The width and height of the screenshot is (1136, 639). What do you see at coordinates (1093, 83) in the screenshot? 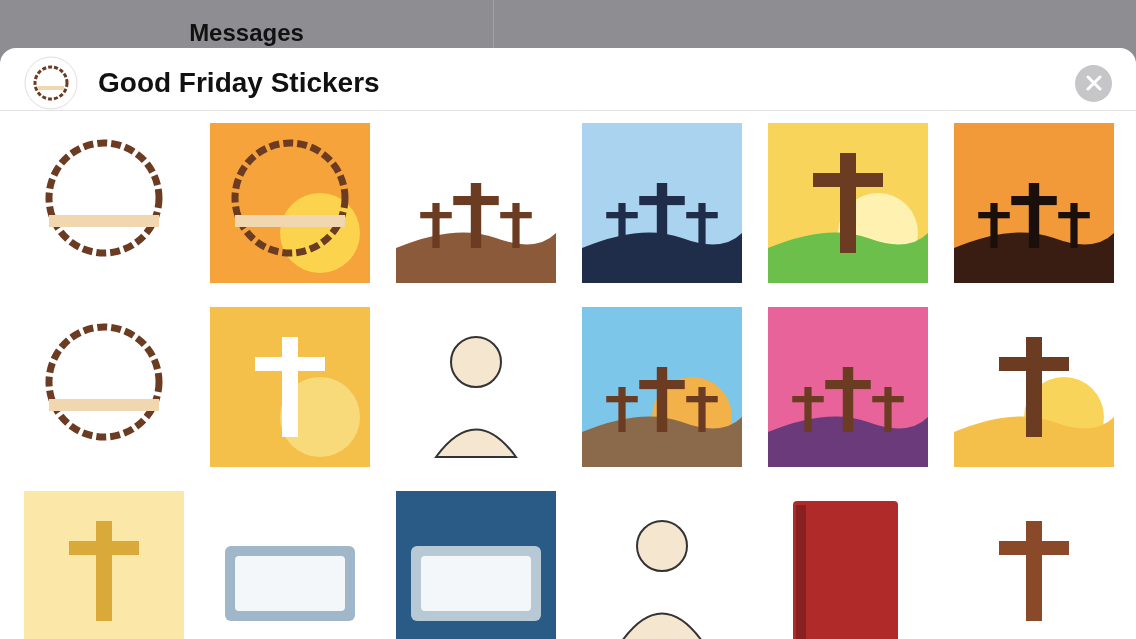
I see `close-icon` at bounding box center [1093, 83].